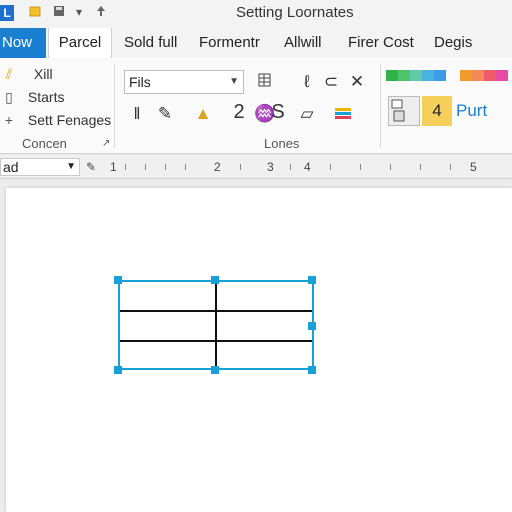  What do you see at coordinates (101, 12) in the screenshot?
I see `pin-icon` at bounding box center [101, 12].